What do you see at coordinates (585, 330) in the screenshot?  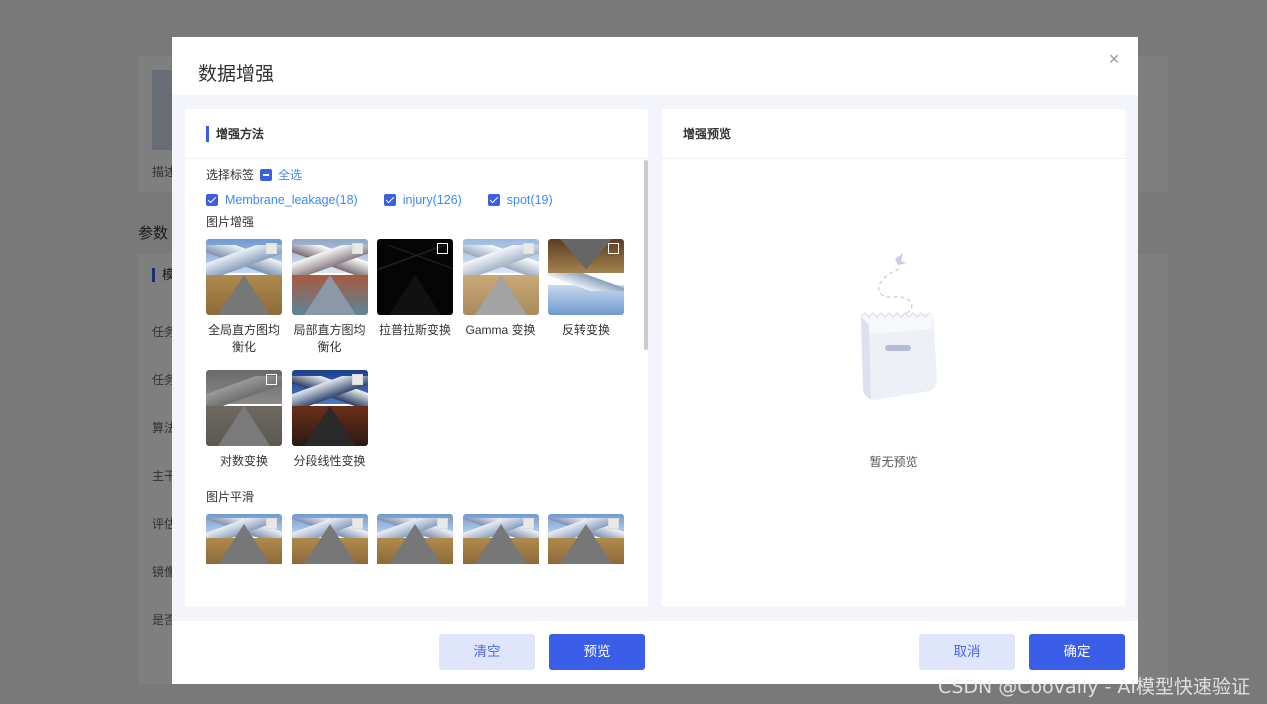 I see `enhance-option-label: 反转变换` at bounding box center [585, 330].